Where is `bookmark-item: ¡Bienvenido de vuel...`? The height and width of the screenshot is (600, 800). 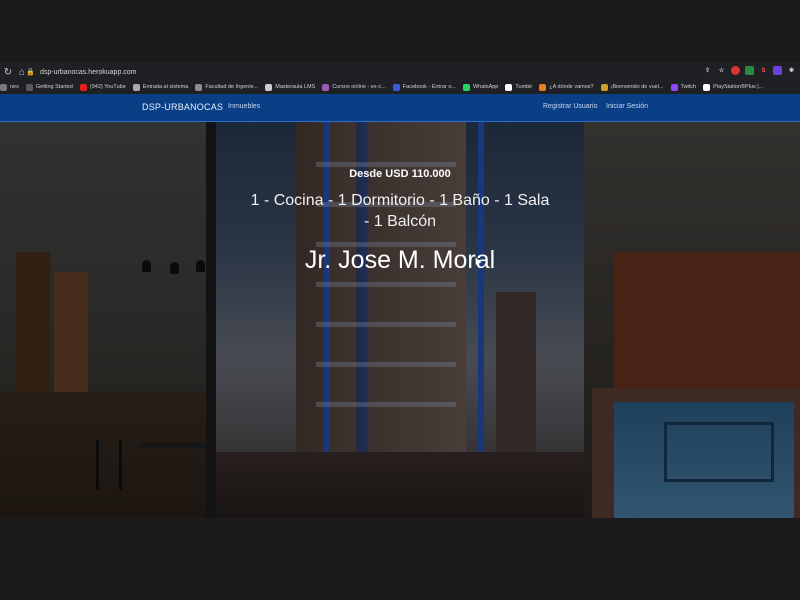 bookmark-item: ¡Bienvenido de vuel... is located at coordinates (632, 87).